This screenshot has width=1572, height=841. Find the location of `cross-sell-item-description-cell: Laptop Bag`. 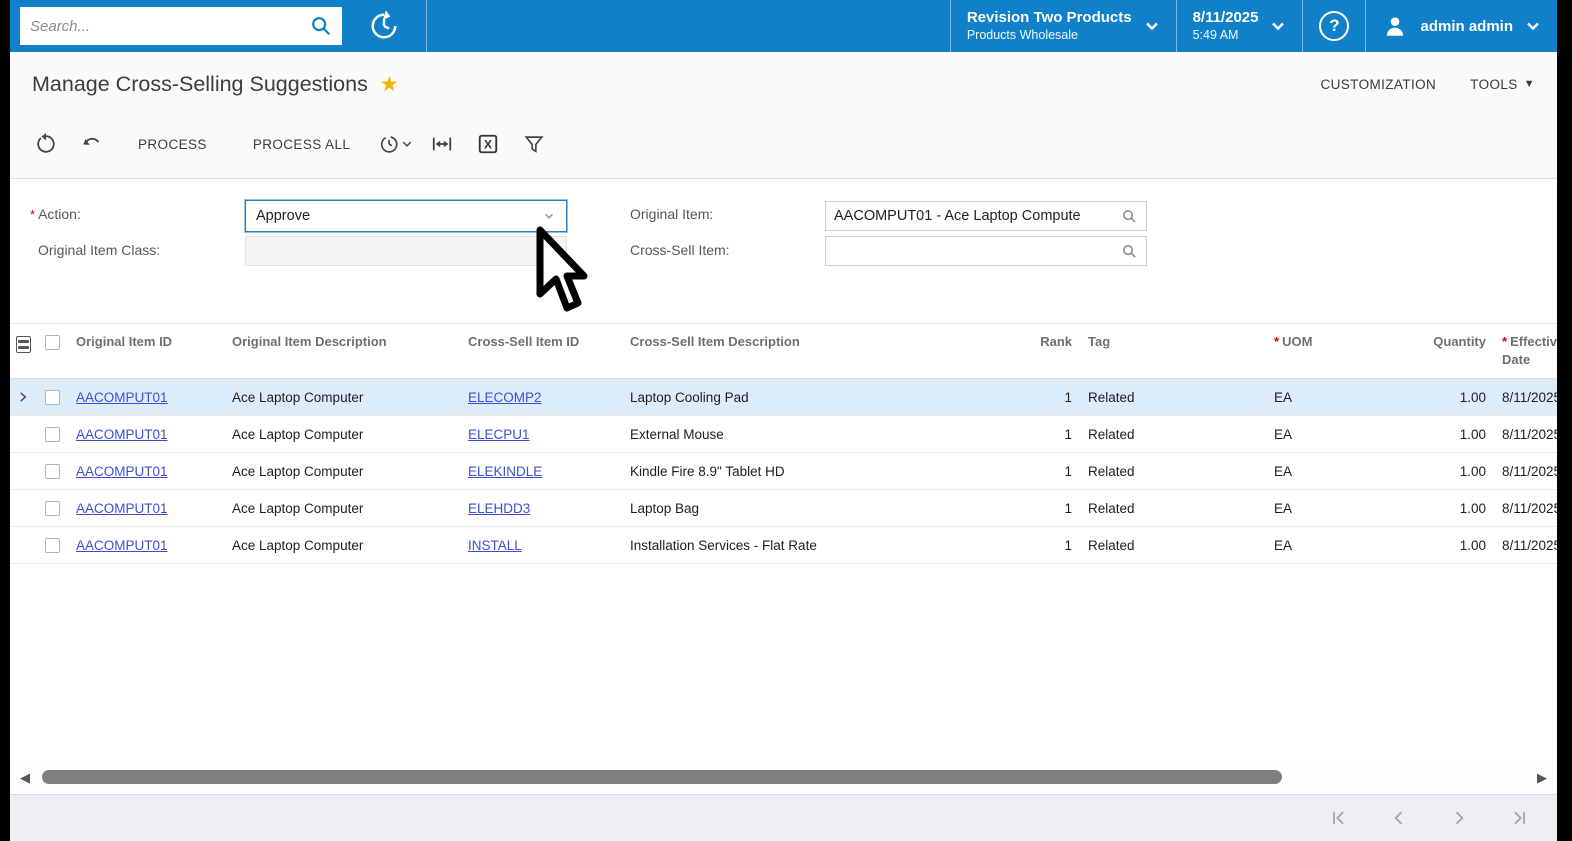

cross-sell-item-description-cell: Laptop Bag is located at coordinates (665, 508).